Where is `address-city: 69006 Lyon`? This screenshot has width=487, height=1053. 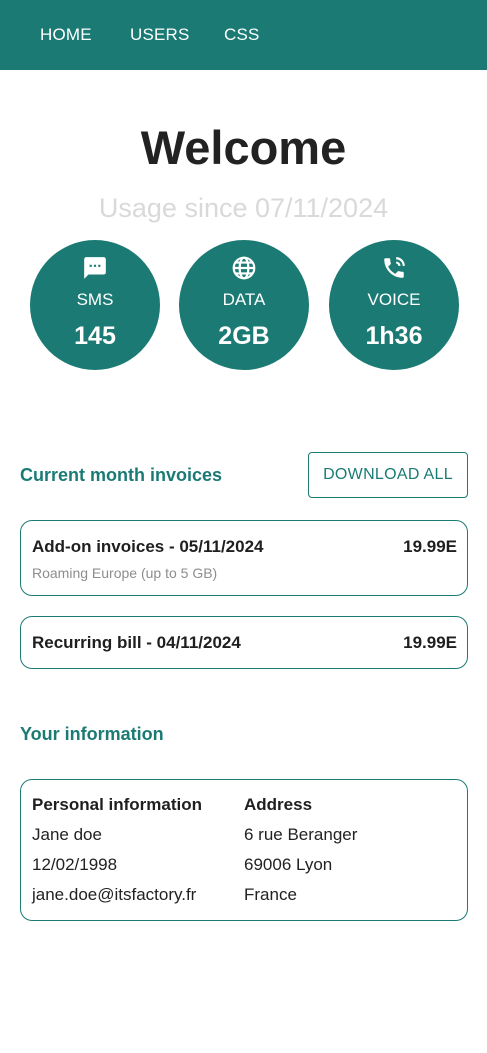
address-city: 69006 Lyon is located at coordinates (288, 864).